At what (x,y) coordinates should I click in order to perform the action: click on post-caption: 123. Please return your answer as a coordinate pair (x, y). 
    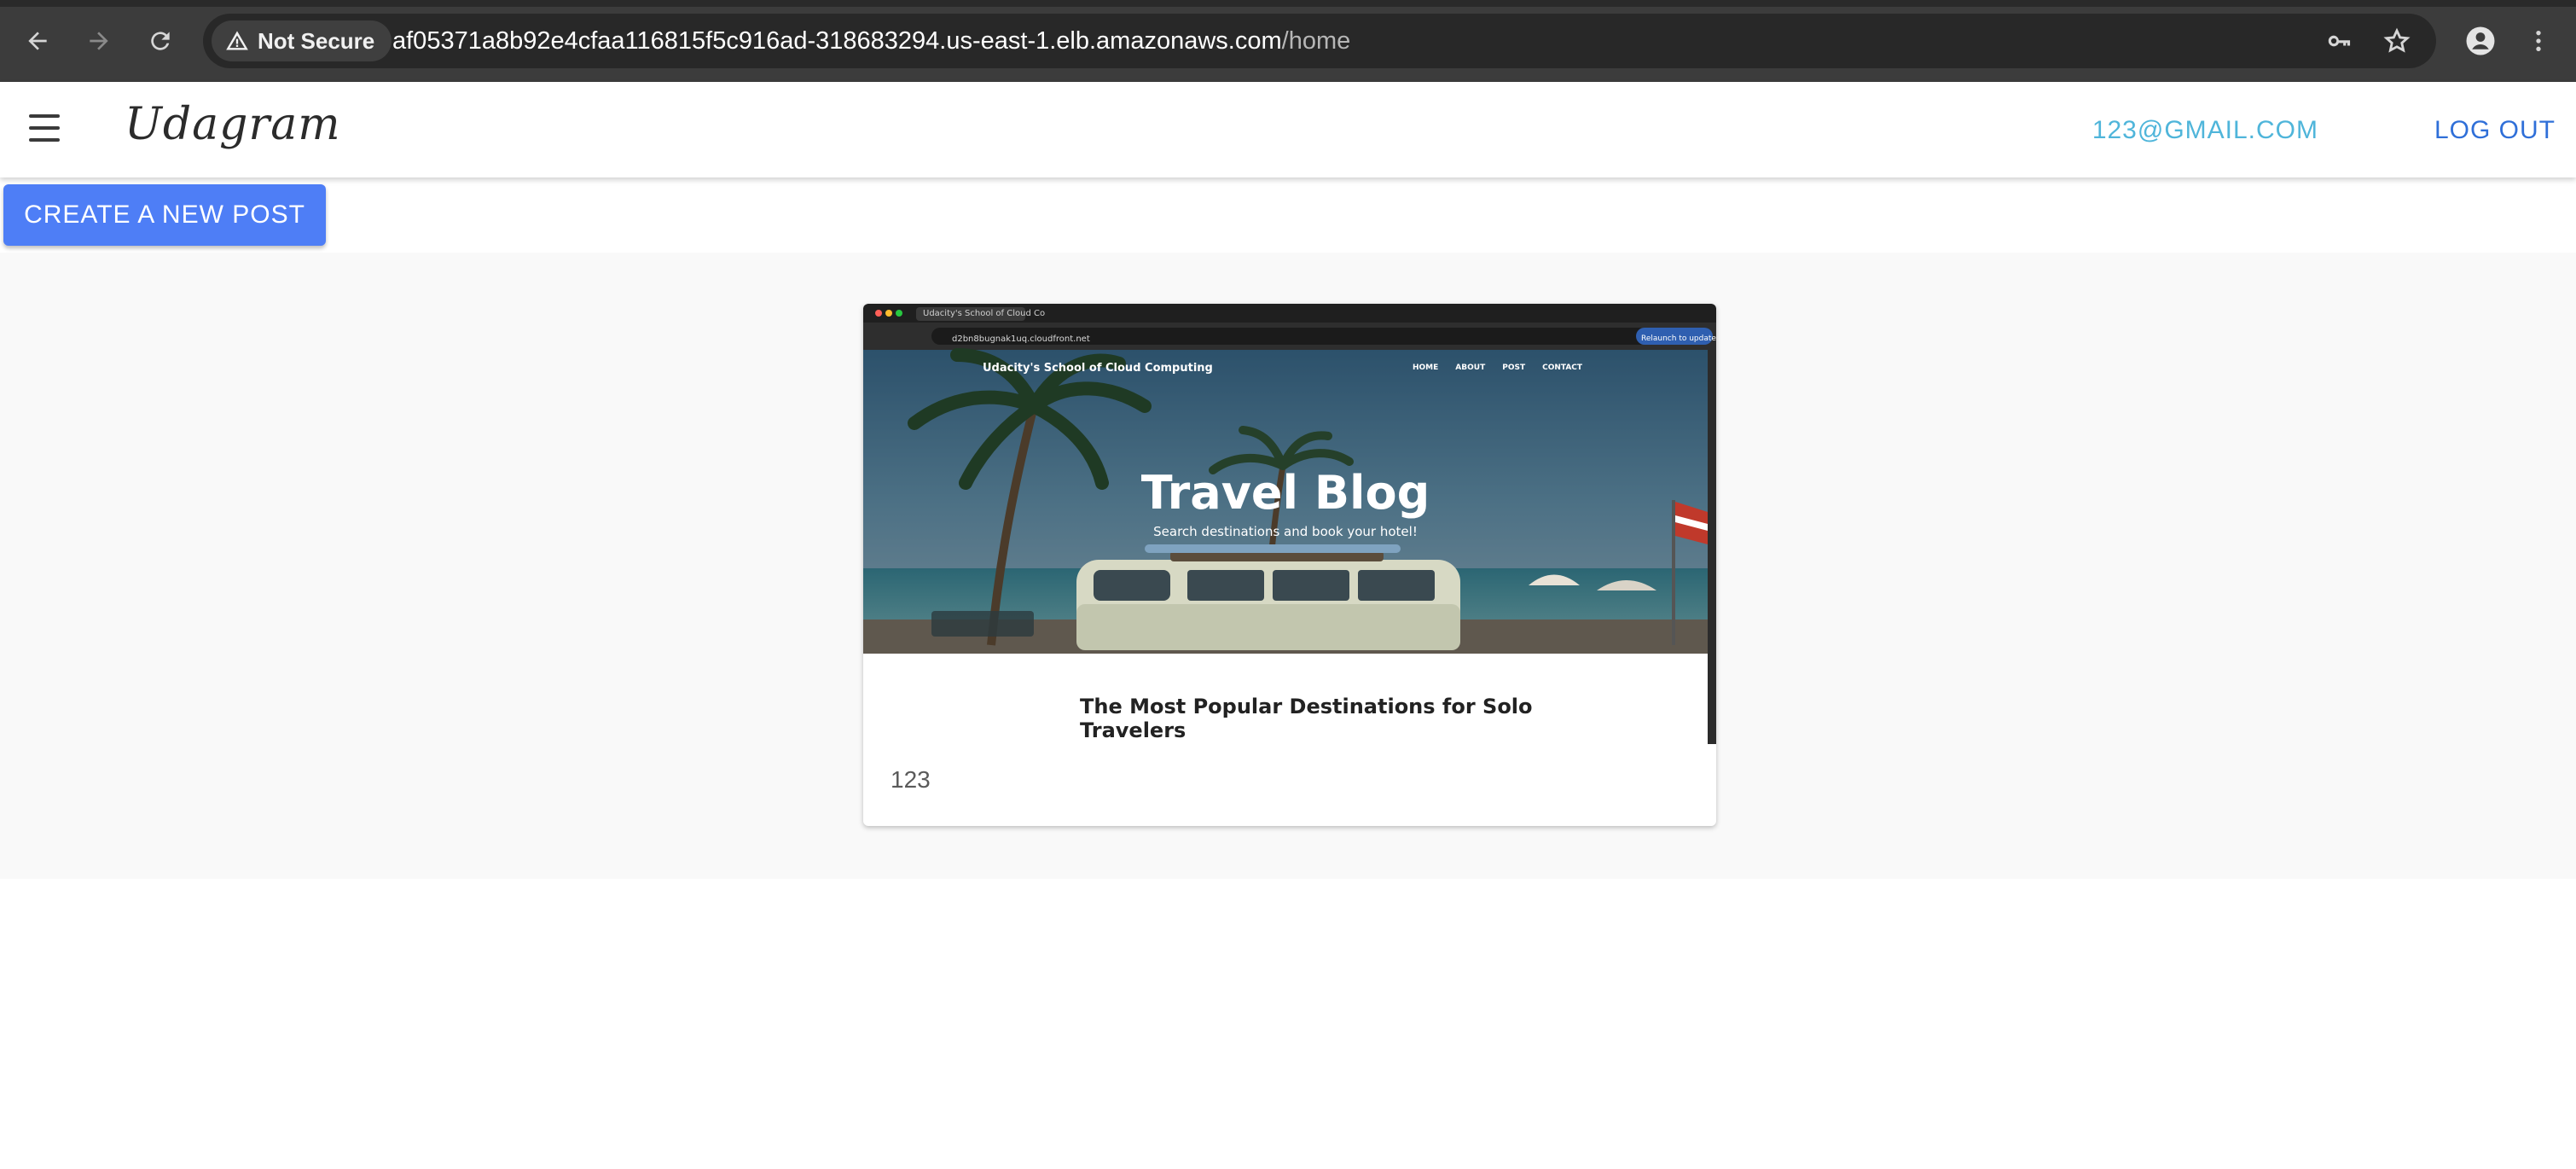
    Looking at the image, I should click on (911, 779).